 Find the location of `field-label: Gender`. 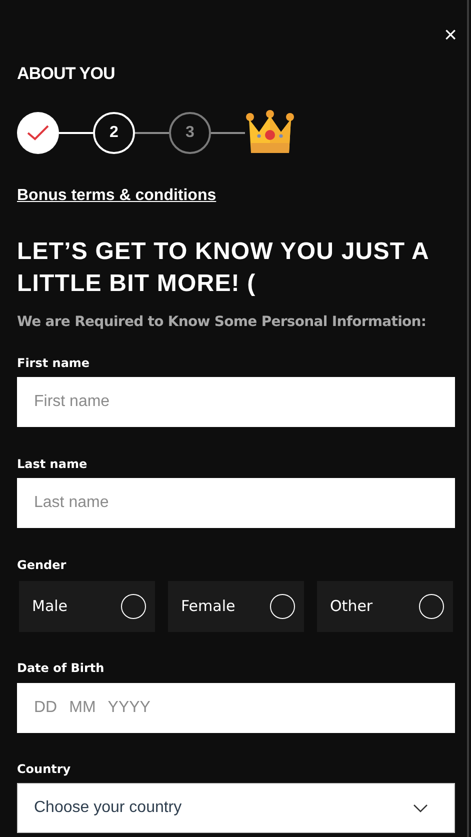

field-label: Gender is located at coordinates (42, 565).